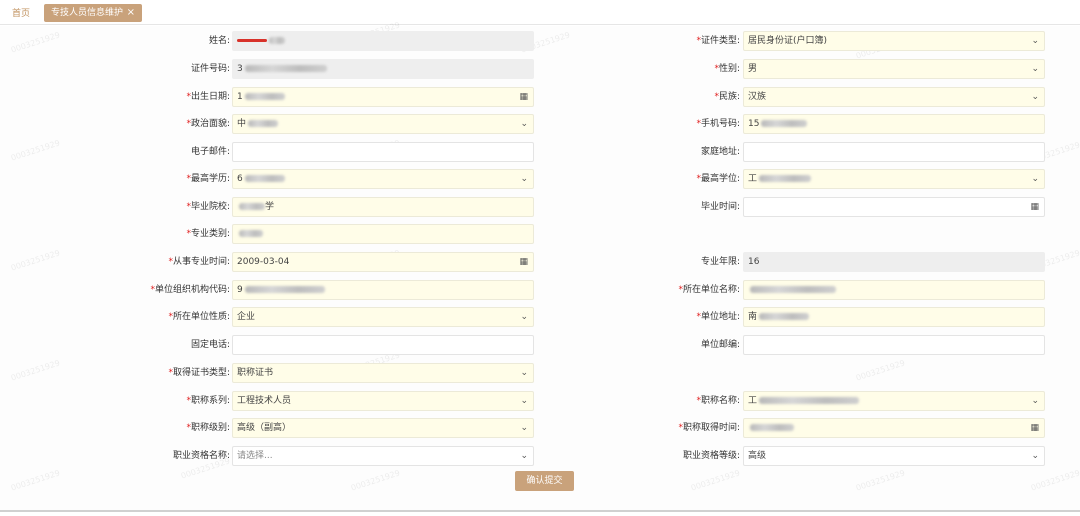  What do you see at coordinates (894, 317) in the screenshot?
I see `org-address-input: 南` at bounding box center [894, 317].